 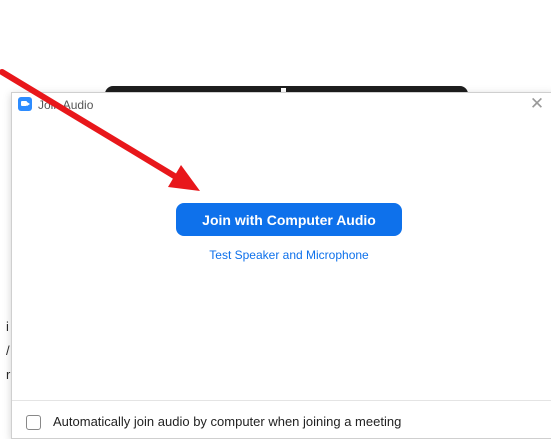 I want to click on auto-join-checkbox, so click(x=33, y=422).